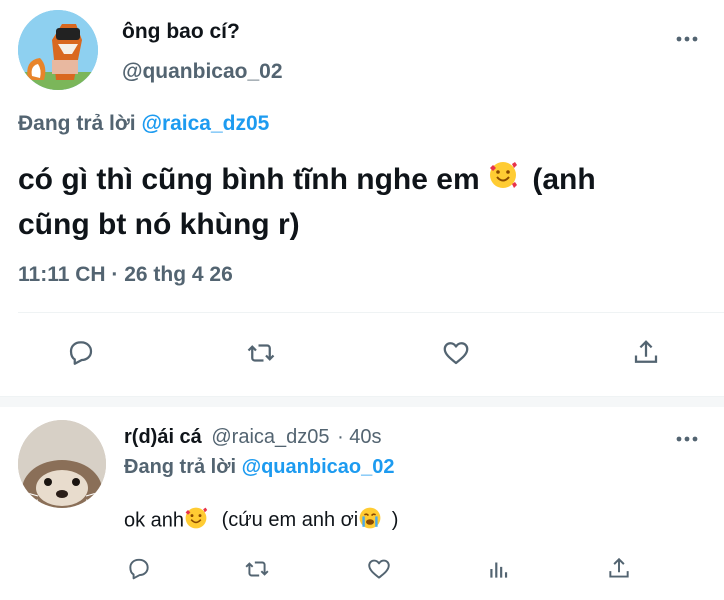 This screenshot has width=724, height=600. What do you see at coordinates (181, 32) in the screenshot?
I see `author-name: ông bao cí?` at bounding box center [181, 32].